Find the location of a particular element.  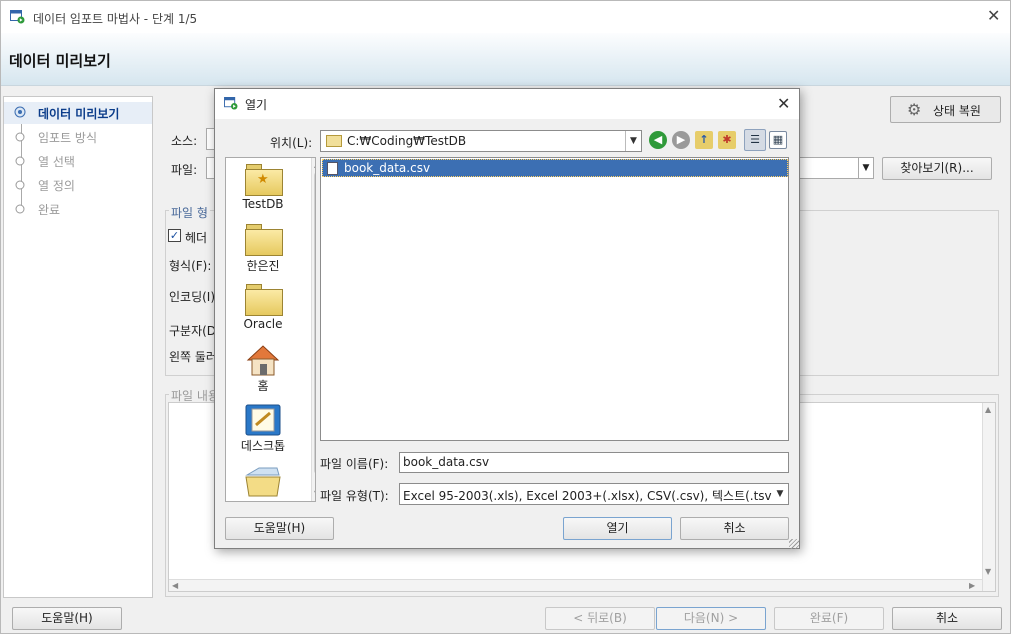

page-title: 데이터 미리보기 is located at coordinates (60, 61).